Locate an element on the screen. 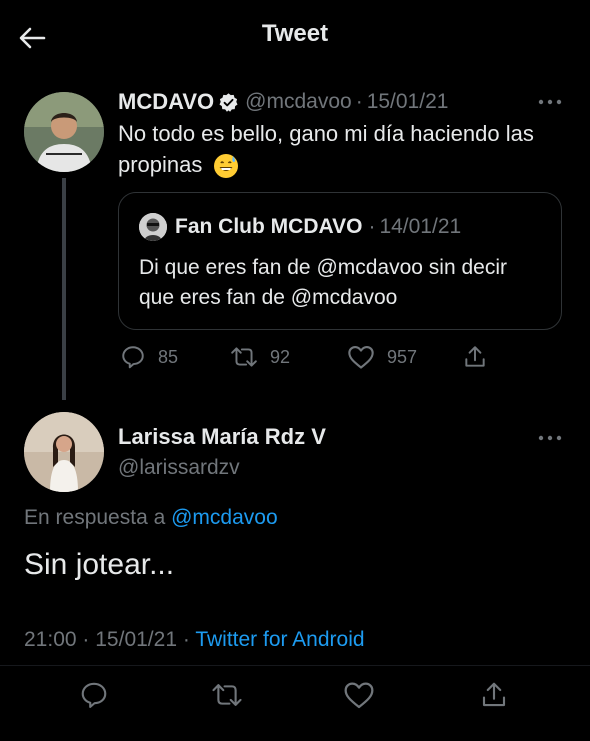 This screenshot has width=590, height=741. tweet-header: MCDAVO @mcdavoo · 15/01/21 is located at coordinates (283, 102).